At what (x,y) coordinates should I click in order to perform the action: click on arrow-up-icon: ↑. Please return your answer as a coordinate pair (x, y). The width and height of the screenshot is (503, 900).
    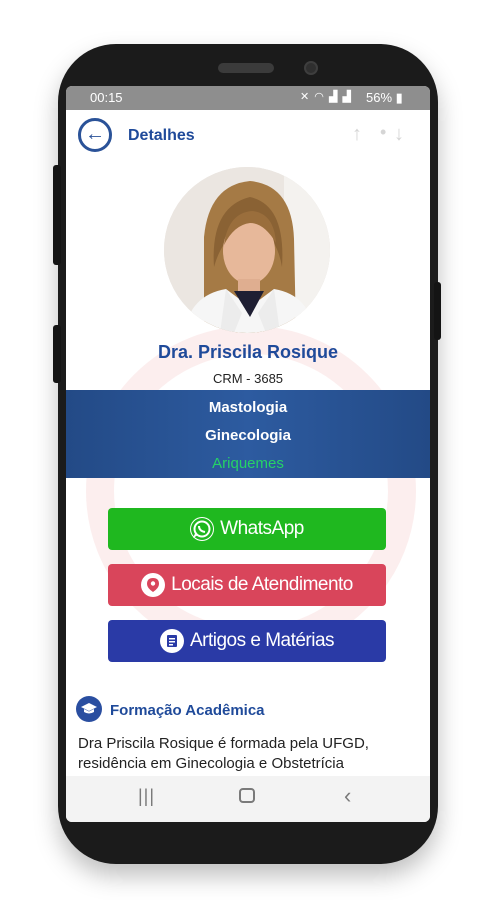
    Looking at the image, I should click on (357, 134).